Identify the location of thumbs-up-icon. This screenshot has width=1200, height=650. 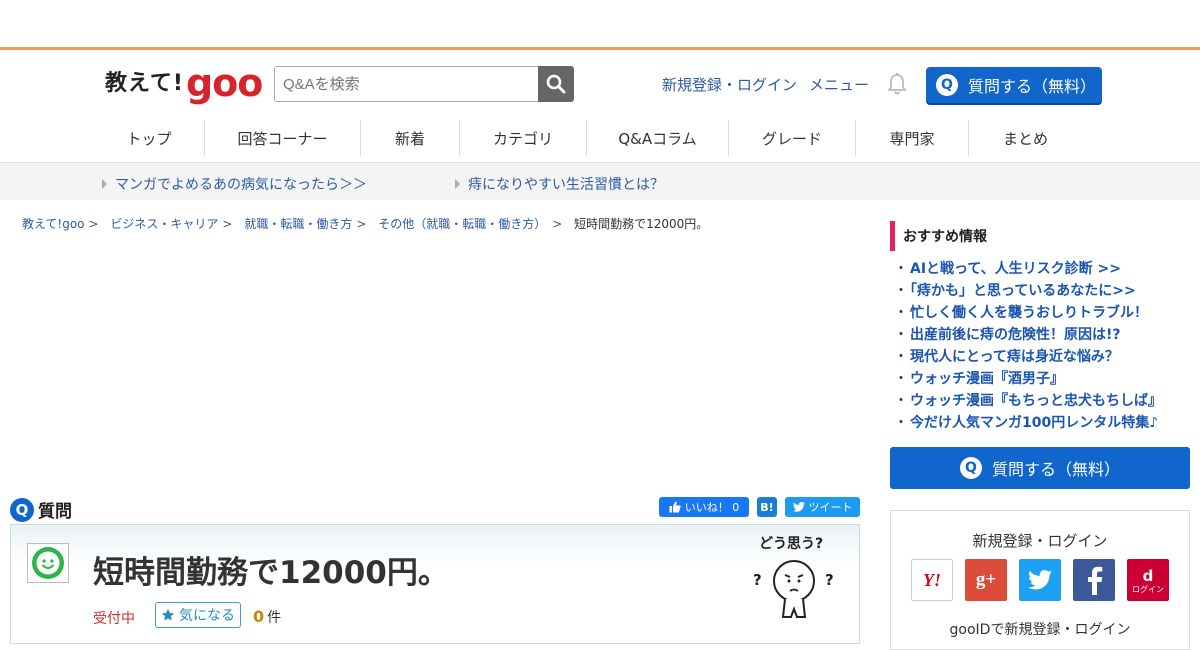
(675, 507).